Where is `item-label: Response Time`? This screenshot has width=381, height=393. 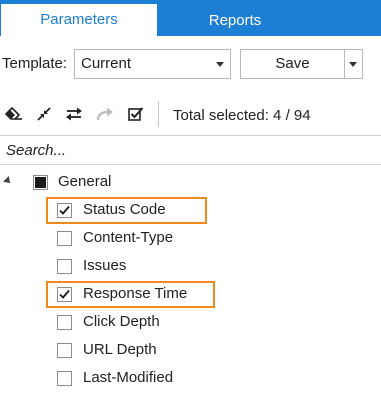
item-label: Response Time is located at coordinates (135, 293).